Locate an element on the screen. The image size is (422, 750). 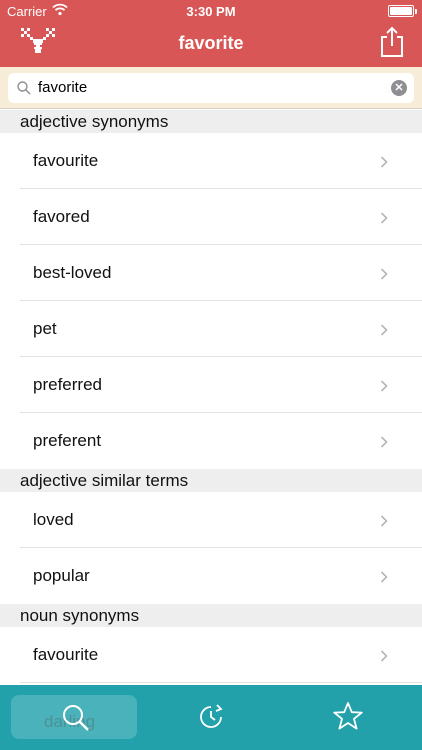
list-item: favored is located at coordinates (221, 217).